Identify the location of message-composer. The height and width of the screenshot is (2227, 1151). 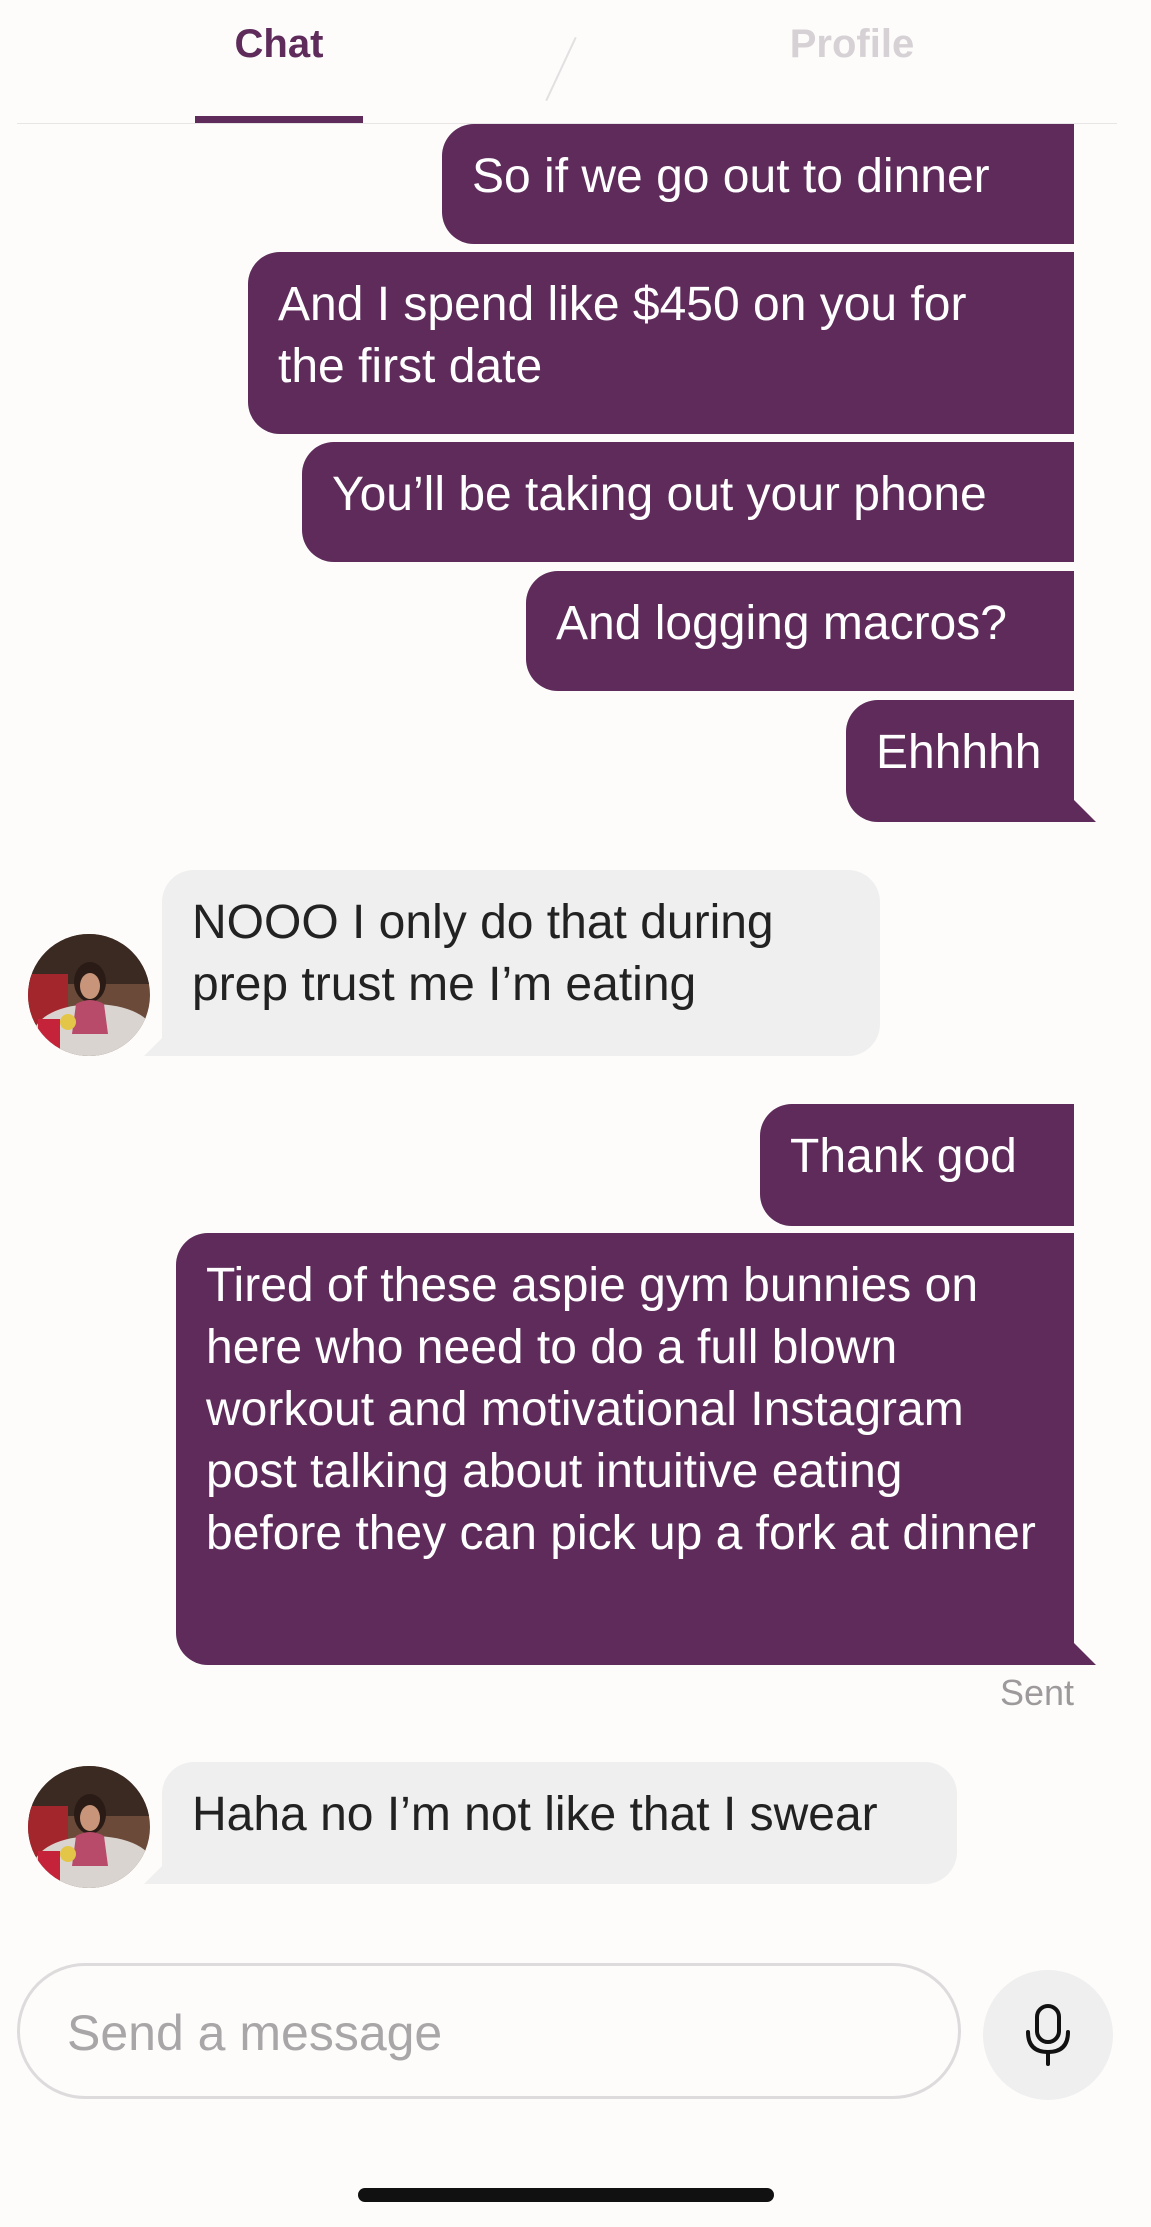
(489, 2031).